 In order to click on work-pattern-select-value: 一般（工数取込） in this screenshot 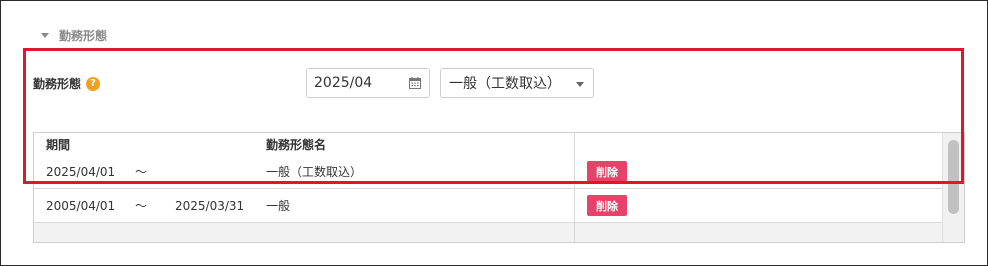, I will do `click(505, 84)`.